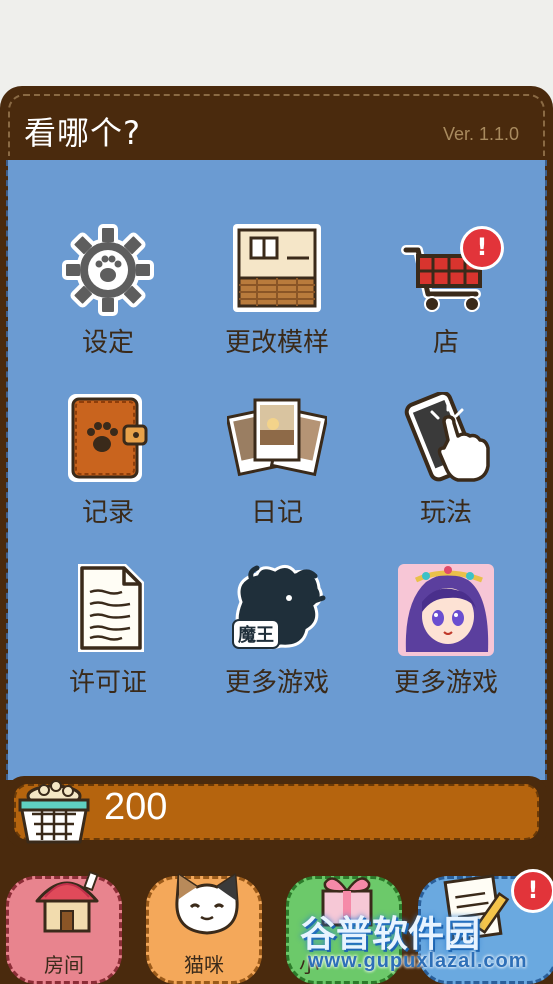 This screenshot has width=553, height=984. Describe the element at coordinates (446, 438) in the screenshot. I see `phone-tap-icon` at that location.